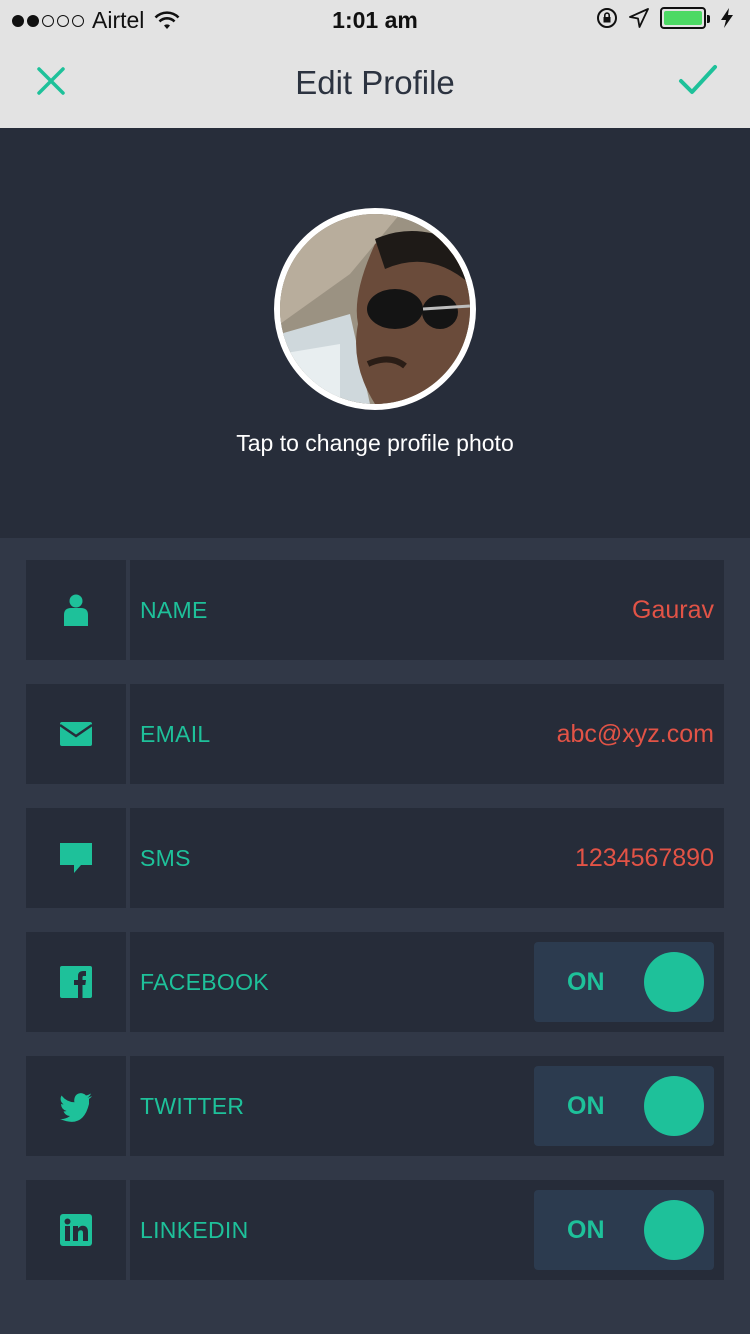  What do you see at coordinates (586, 1230) in the screenshot?
I see `linkedin-toggle-label: ON` at bounding box center [586, 1230].